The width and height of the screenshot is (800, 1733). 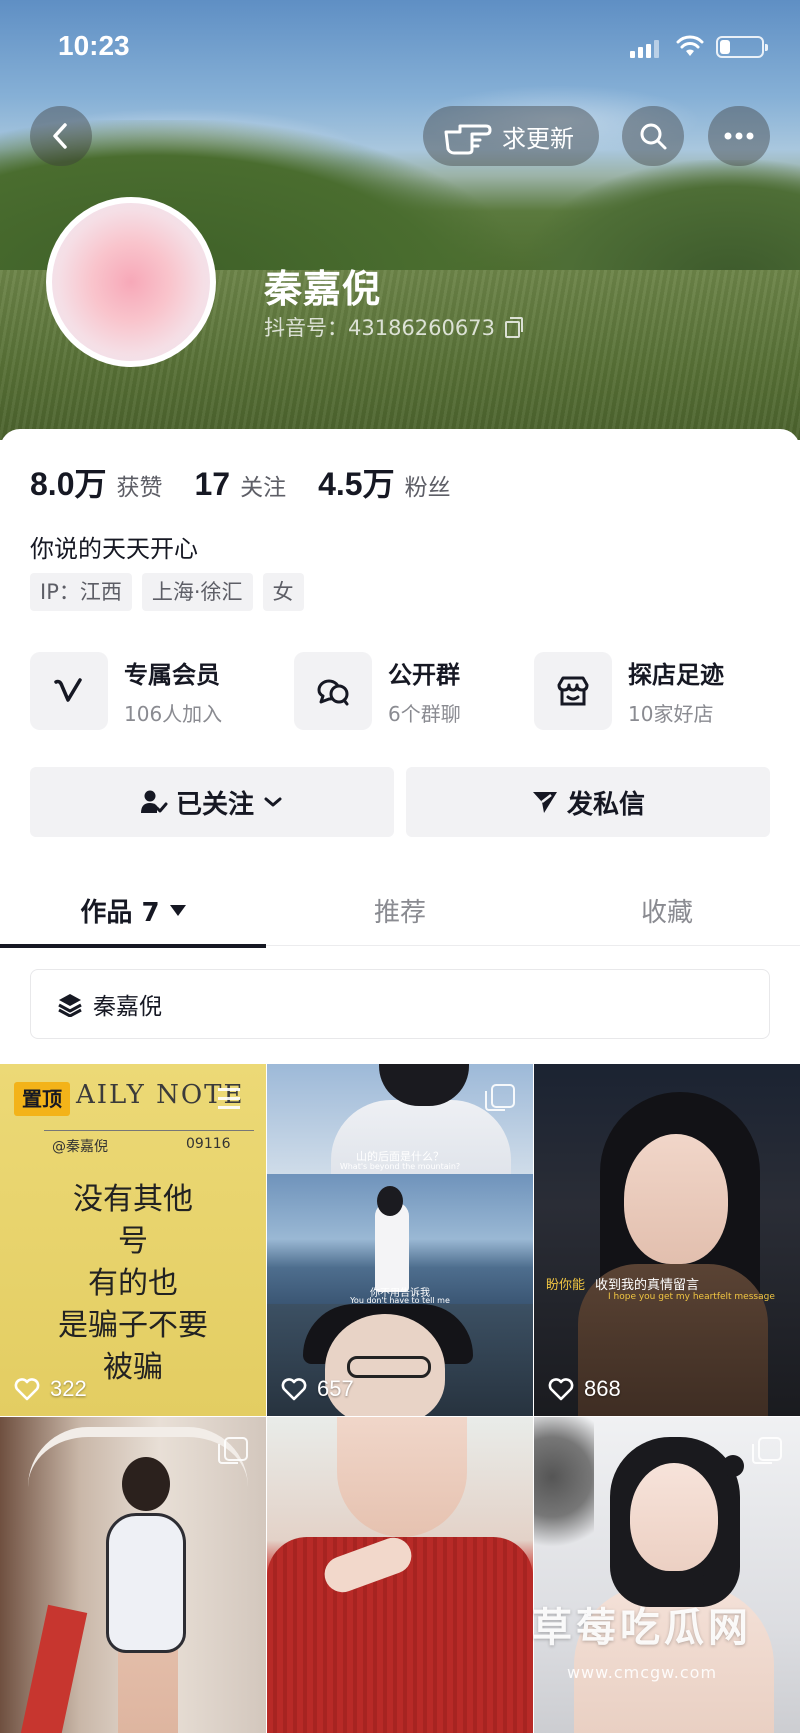 I want to click on watermark: 草莓吃瓜网 www.cmcgw.com, so click(x=642, y=1638).